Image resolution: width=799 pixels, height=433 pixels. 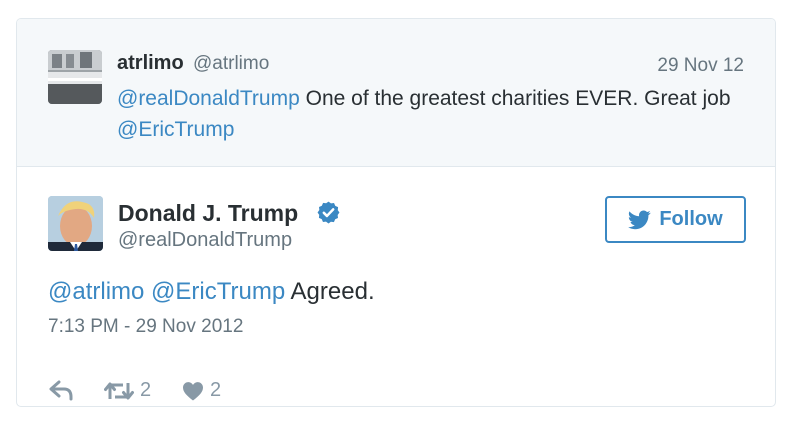 I want to click on follow-label: Follow, so click(x=691, y=219).